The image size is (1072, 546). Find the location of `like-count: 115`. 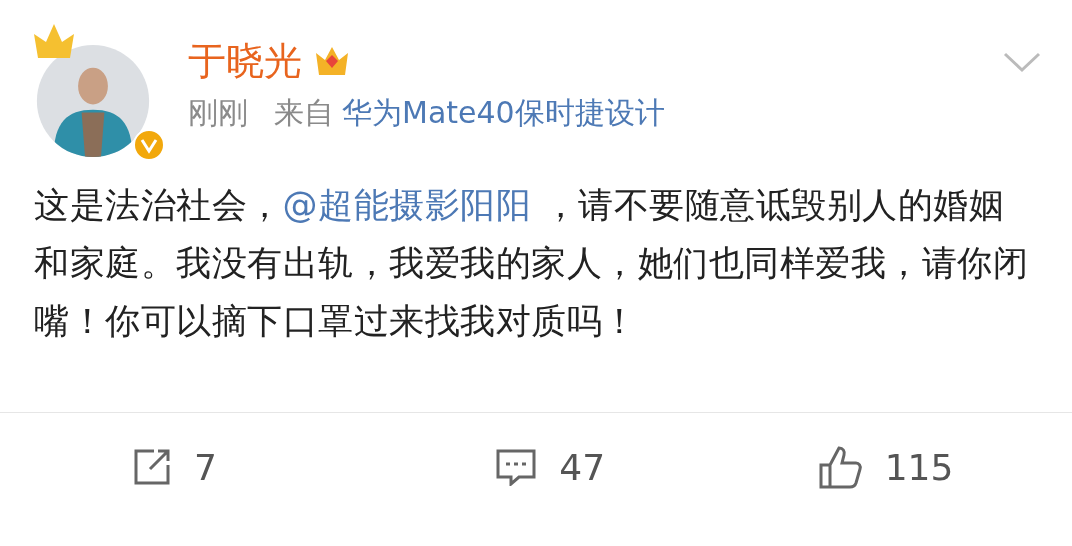

like-count: 115 is located at coordinates (919, 467).